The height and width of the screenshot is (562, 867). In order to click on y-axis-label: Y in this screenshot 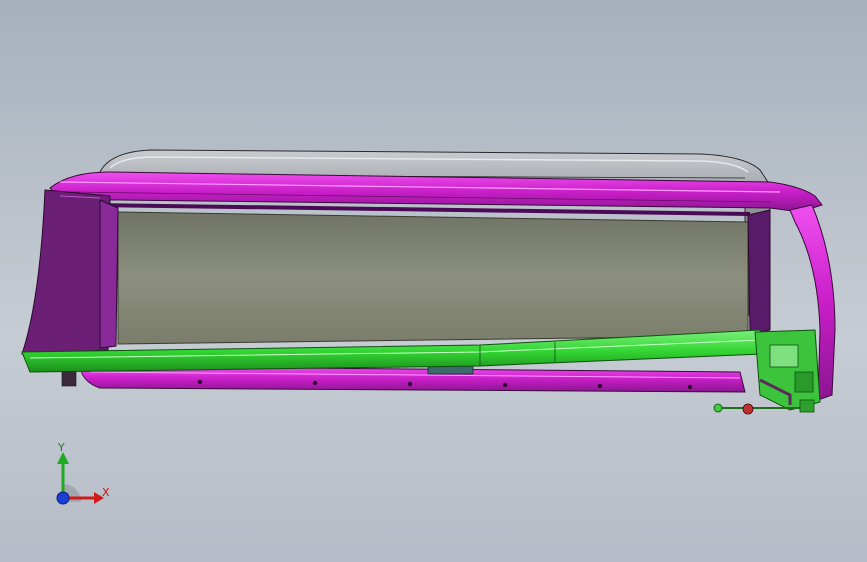, I will do `click(61, 447)`.